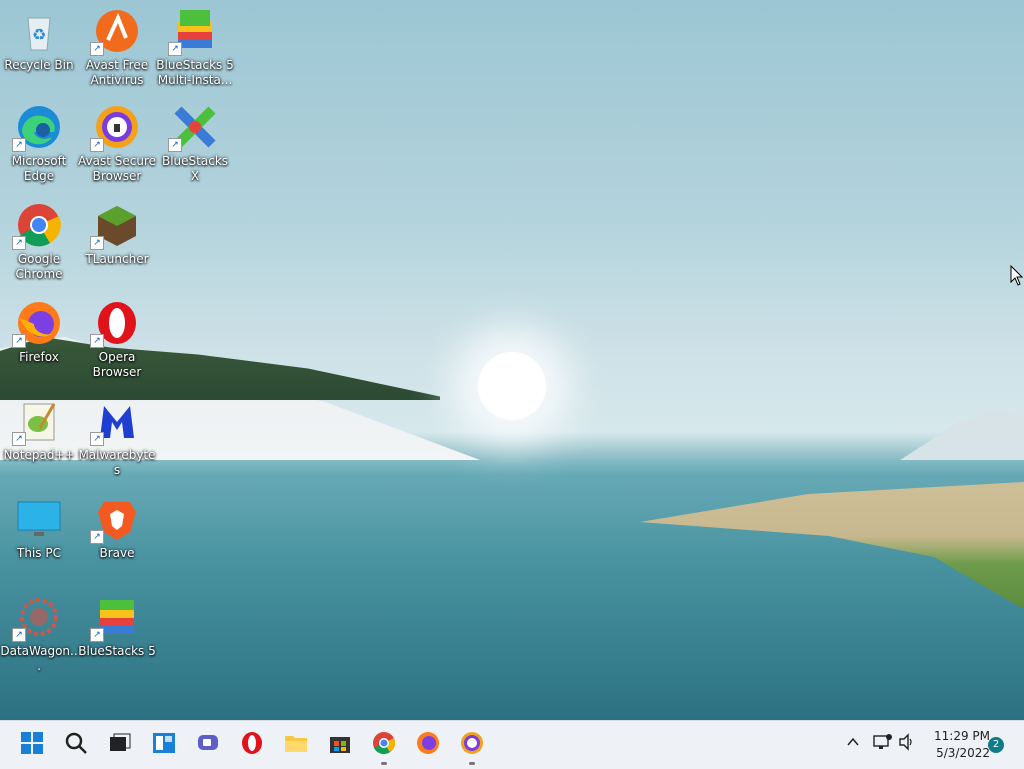 This screenshot has height=769, width=1024. What do you see at coordinates (117, 72) in the screenshot?
I see `icon-label: Avast Free Antivirus` at bounding box center [117, 72].